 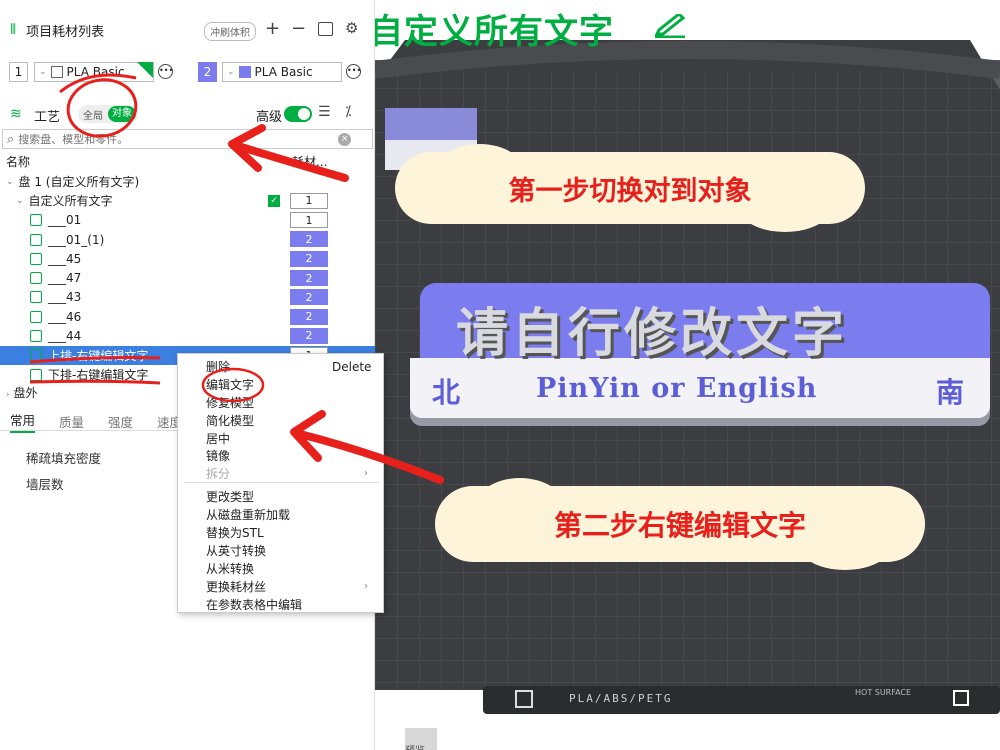 What do you see at coordinates (291, 366) in the screenshot?
I see `context-menu-item: 删除 Delete` at bounding box center [291, 366].